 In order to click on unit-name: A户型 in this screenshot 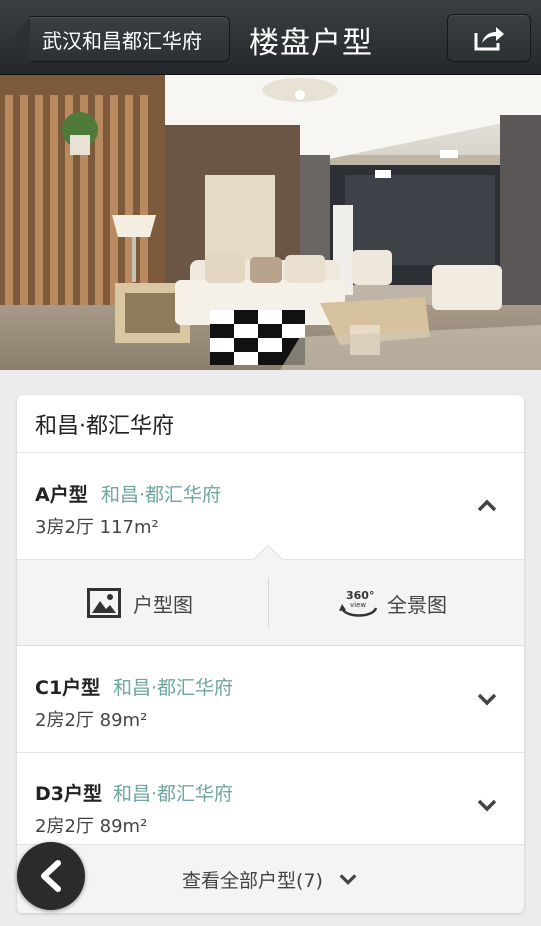, I will do `click(61, 495)`.